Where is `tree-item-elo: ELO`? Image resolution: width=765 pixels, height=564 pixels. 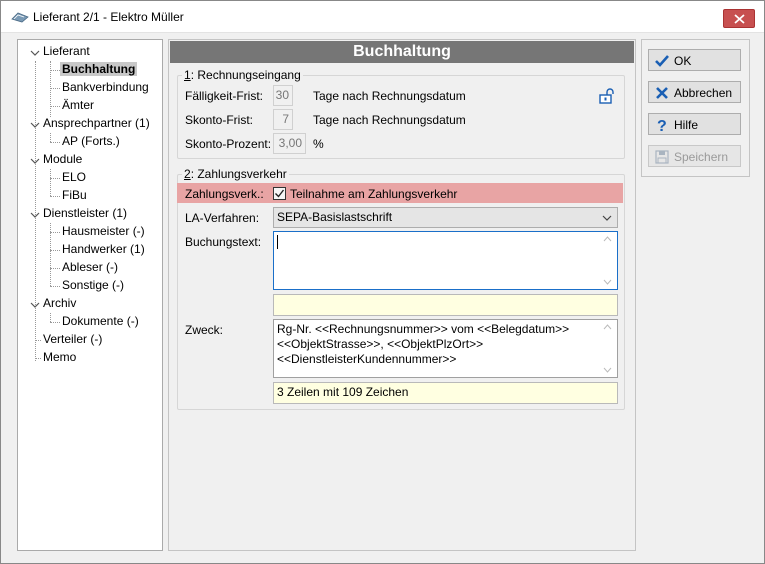 tree-item-elo: ELO is located at coordinates (74, 177).